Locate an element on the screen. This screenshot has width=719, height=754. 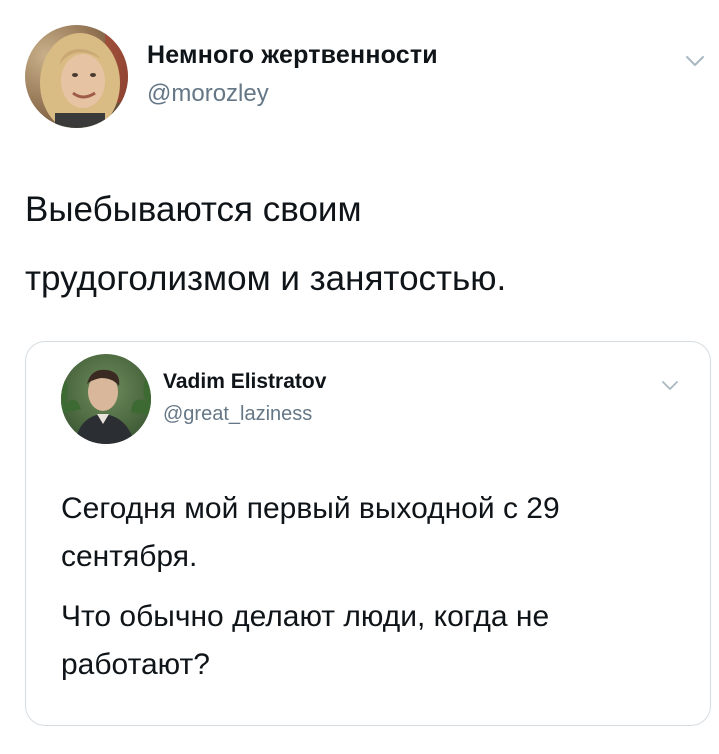
author-name: Немного жертвенности is located at coordinates (292, 55).